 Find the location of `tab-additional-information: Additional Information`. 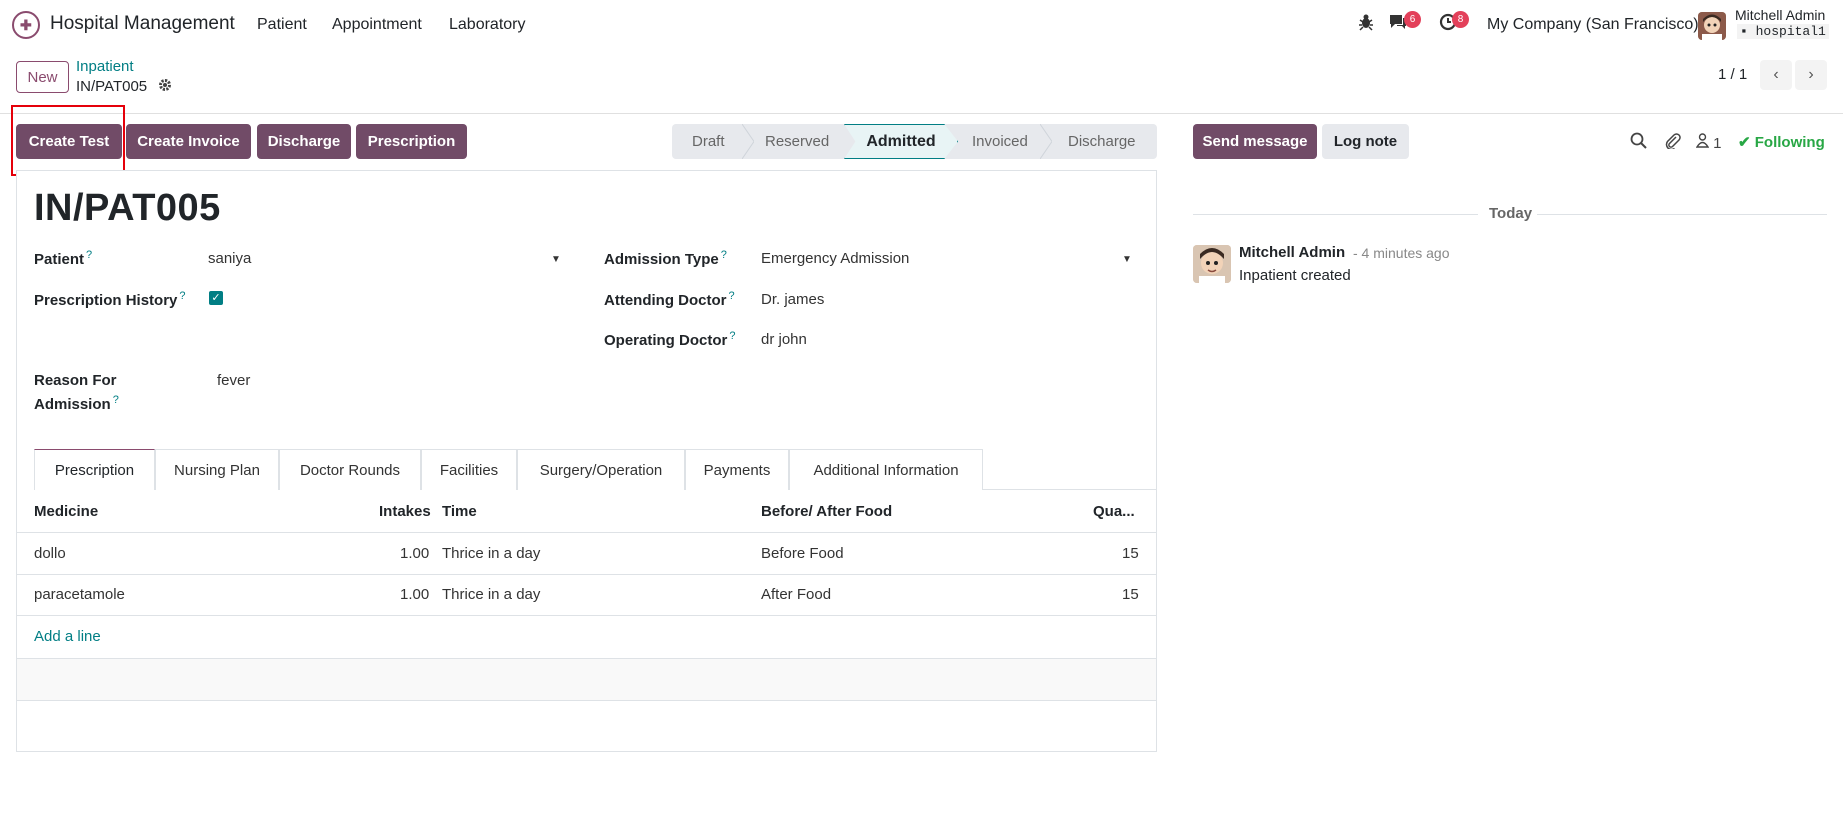

tab-additional-information: Additional Information is located at coordinates (886, 469).